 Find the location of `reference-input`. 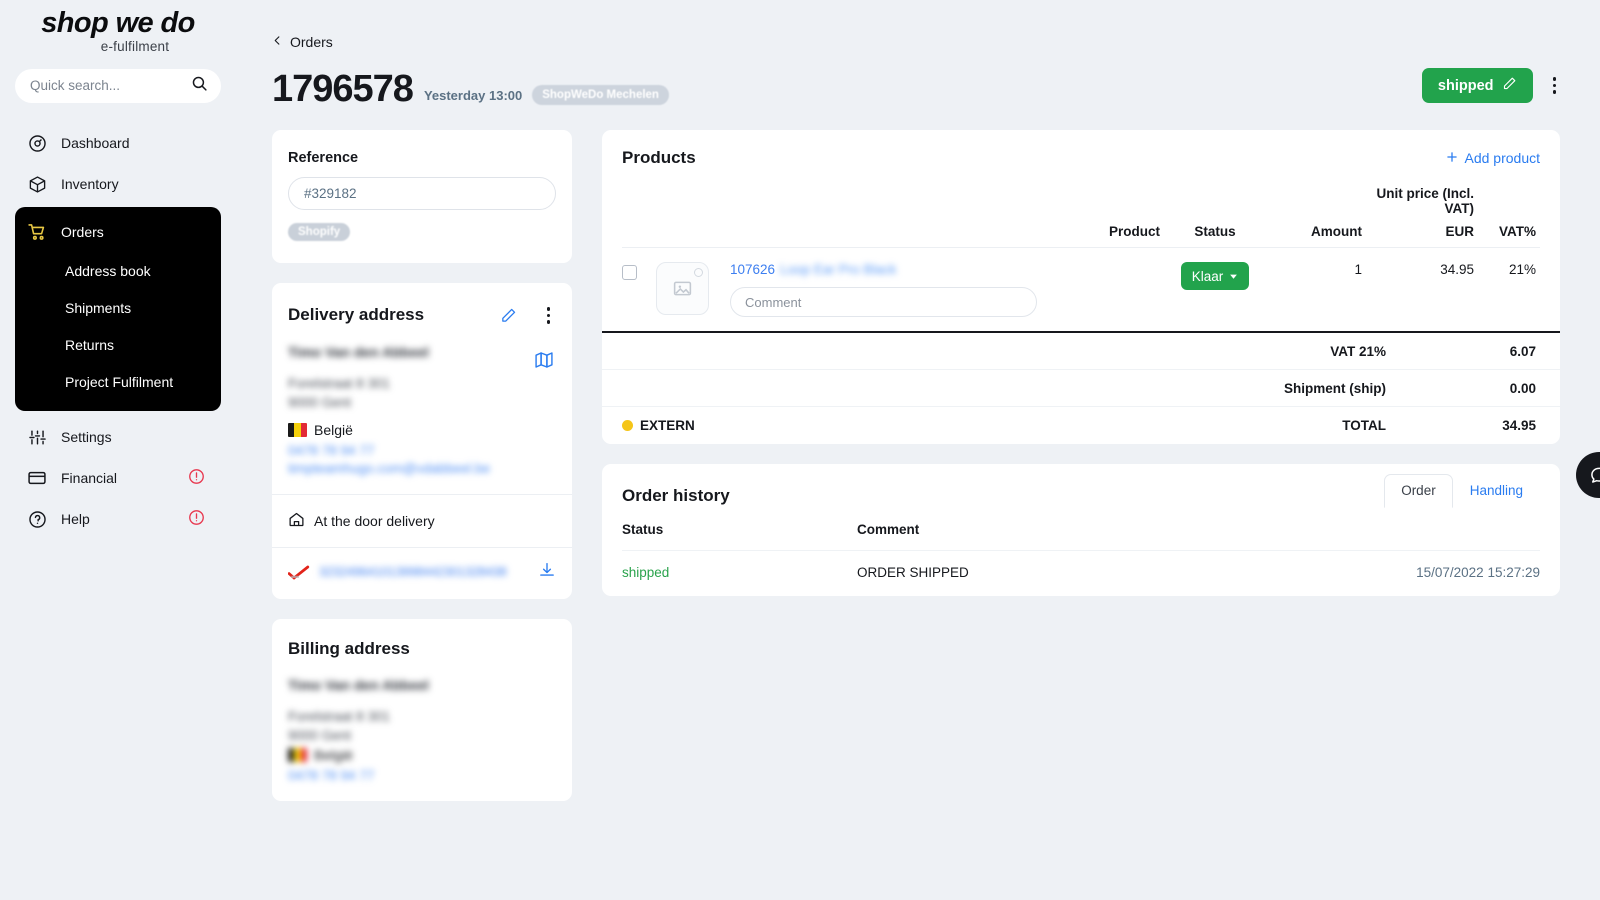

reference-input is located at coordinates (422, 193).